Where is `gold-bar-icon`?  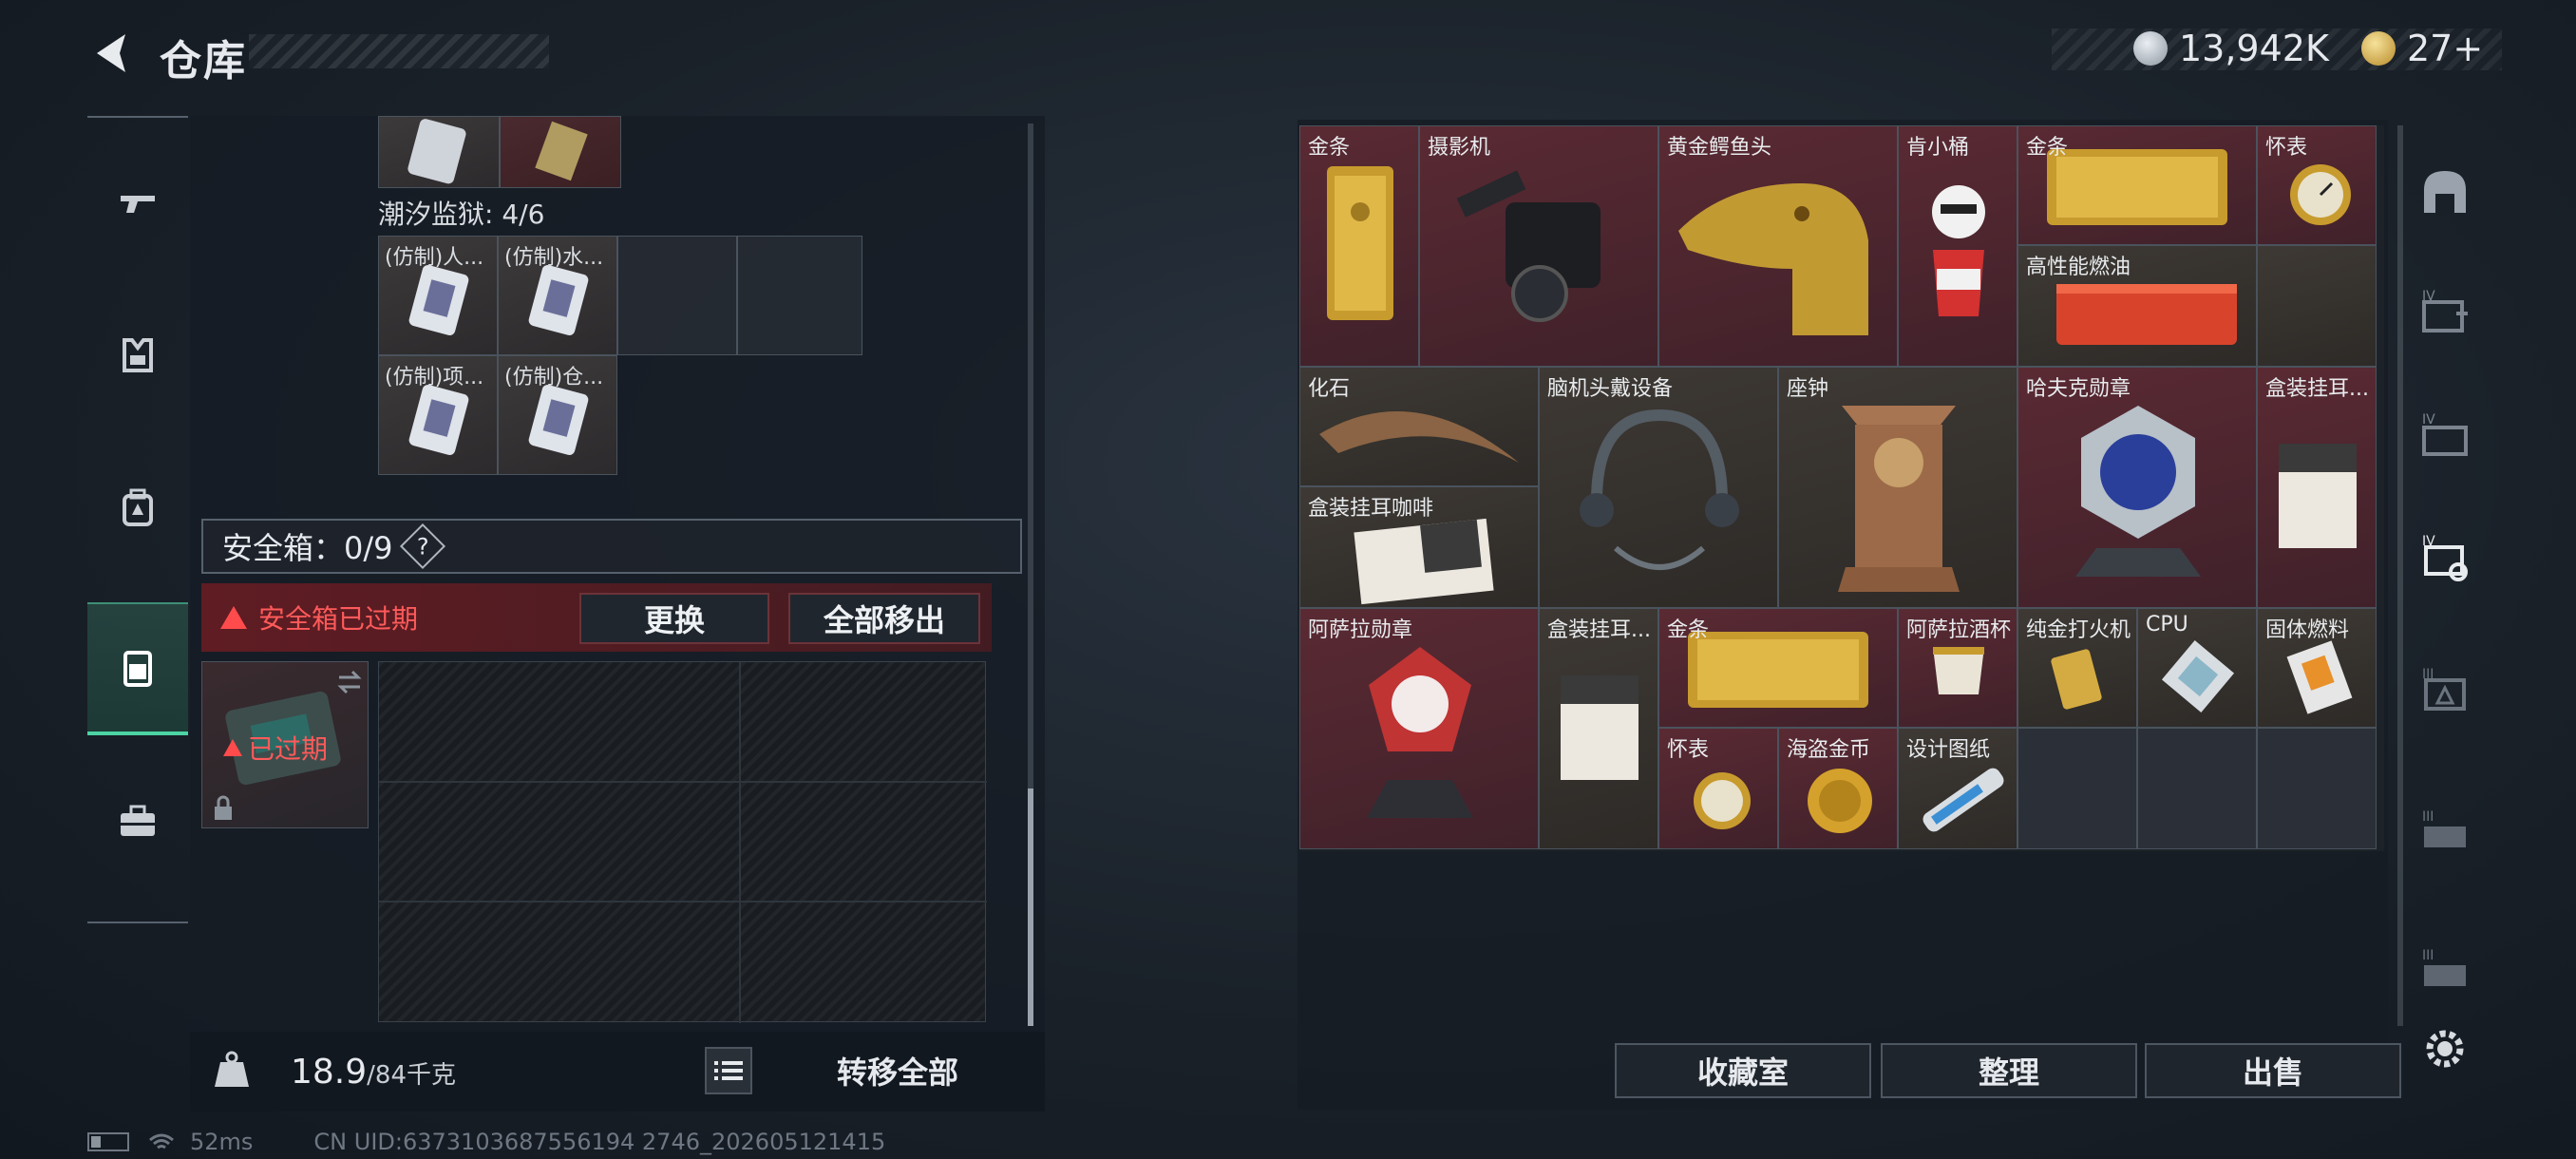 gold-bar-icon is located at coordinates (1360, 243).